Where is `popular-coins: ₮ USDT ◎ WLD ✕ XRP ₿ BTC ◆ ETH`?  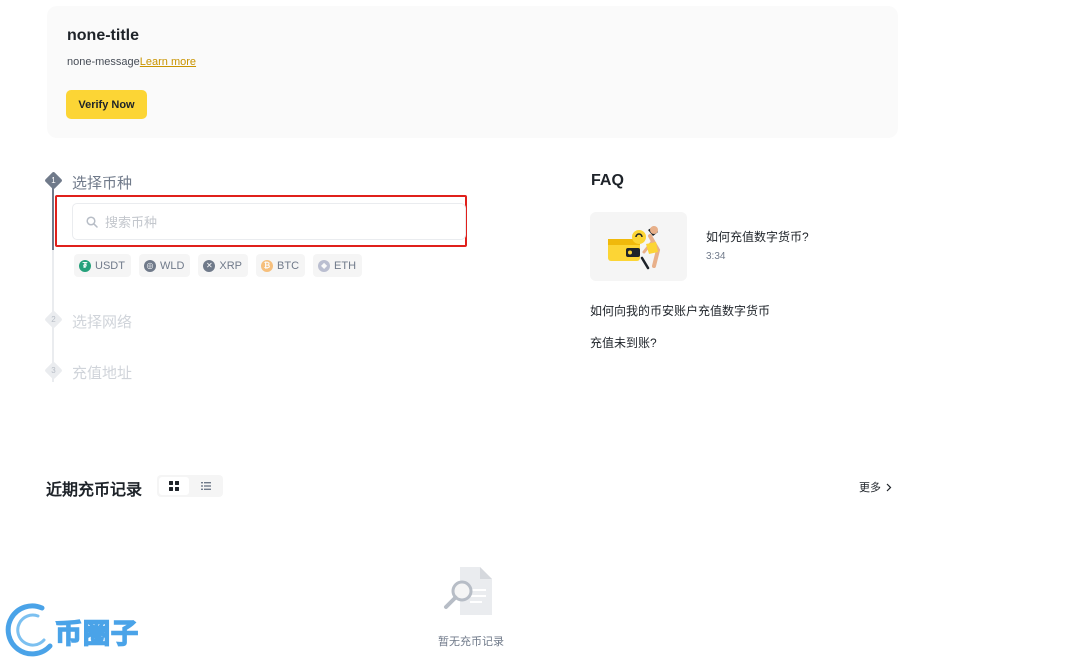 popular-coins: ₮ USDT ◎ WLD ✕ XRP ₿ BTC ◆ ETH is located at coordinates (218, 265).